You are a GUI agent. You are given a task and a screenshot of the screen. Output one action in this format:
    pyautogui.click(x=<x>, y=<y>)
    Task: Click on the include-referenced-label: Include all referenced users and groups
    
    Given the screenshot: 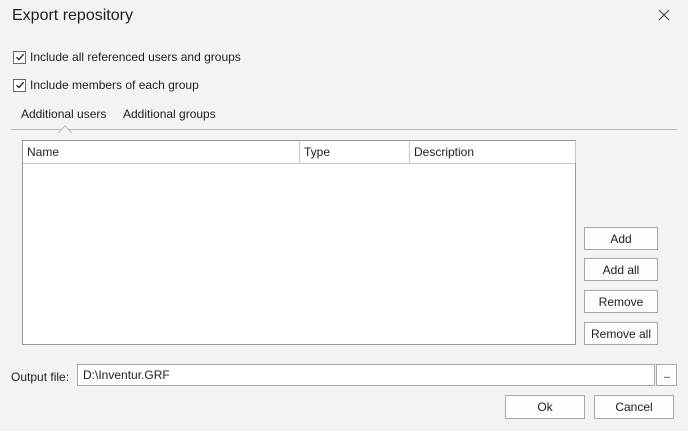 What is the action you would take?
    pyautogui.click(x=135, y=57)
    